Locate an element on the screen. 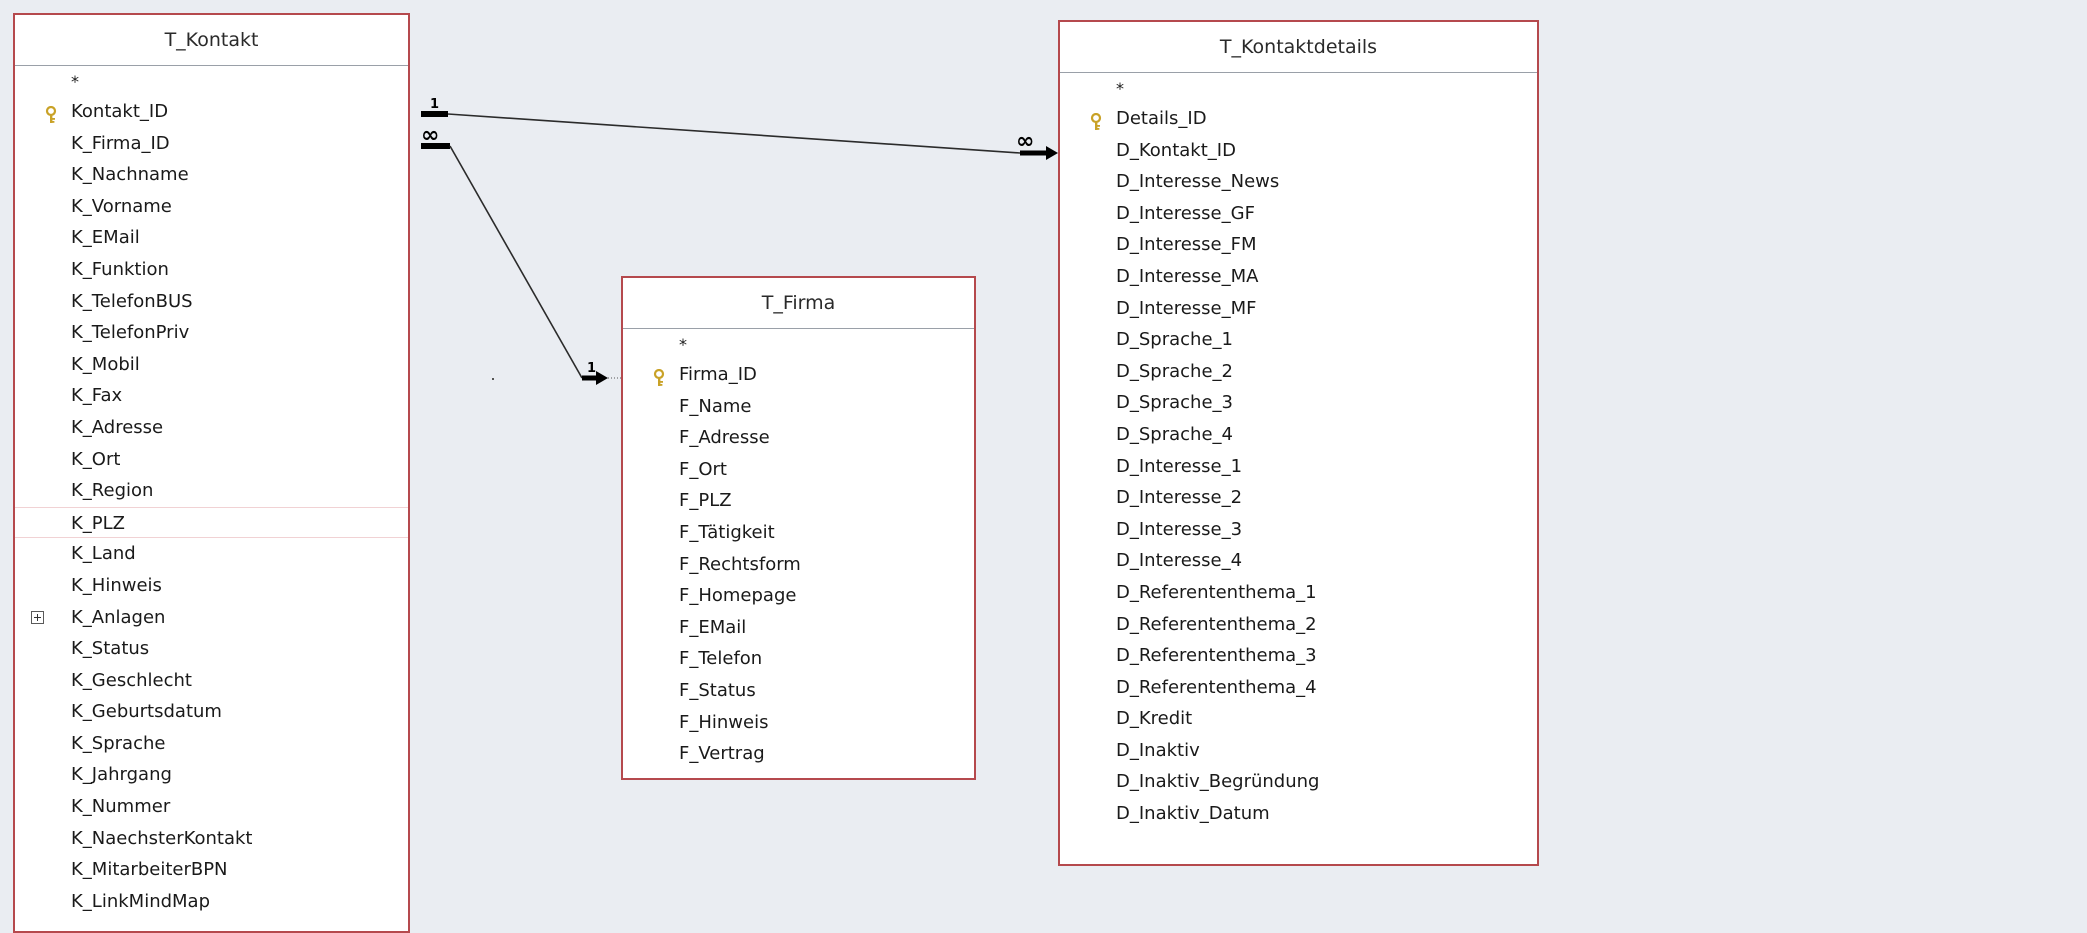 The width and height of the screenshot is (2087, 933). field-f-telefon: F_Telefon is located at coordinates (798, 659).